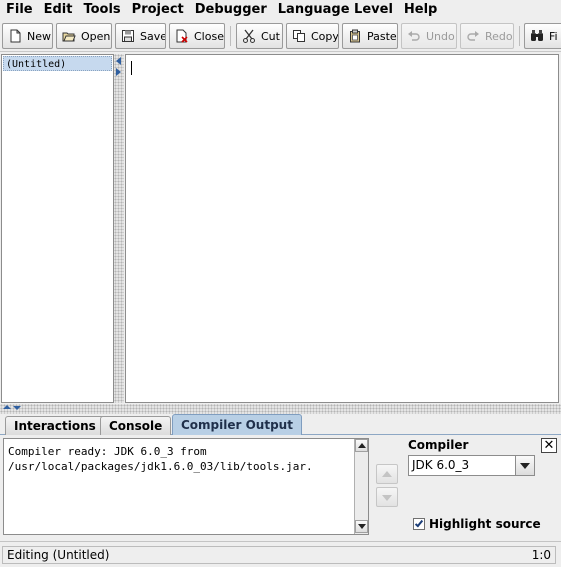  What do you see at coordinates (471, 465) in the screenshot?
I see `compiler-select: JDK 6.0_3` at bounding box center [471, 465].